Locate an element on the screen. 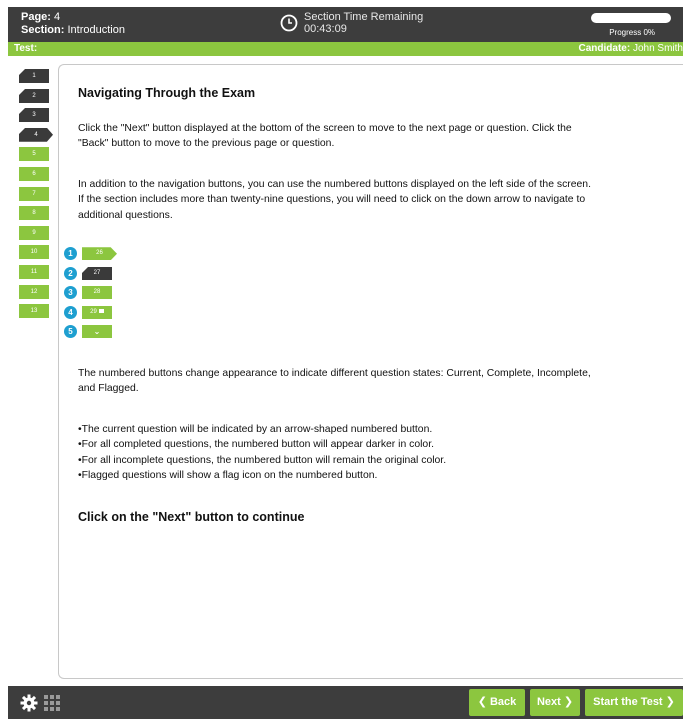 The height and width of the screenshot is (719, 683). example-number-badge: 1 is located at coordinates (70, 254).